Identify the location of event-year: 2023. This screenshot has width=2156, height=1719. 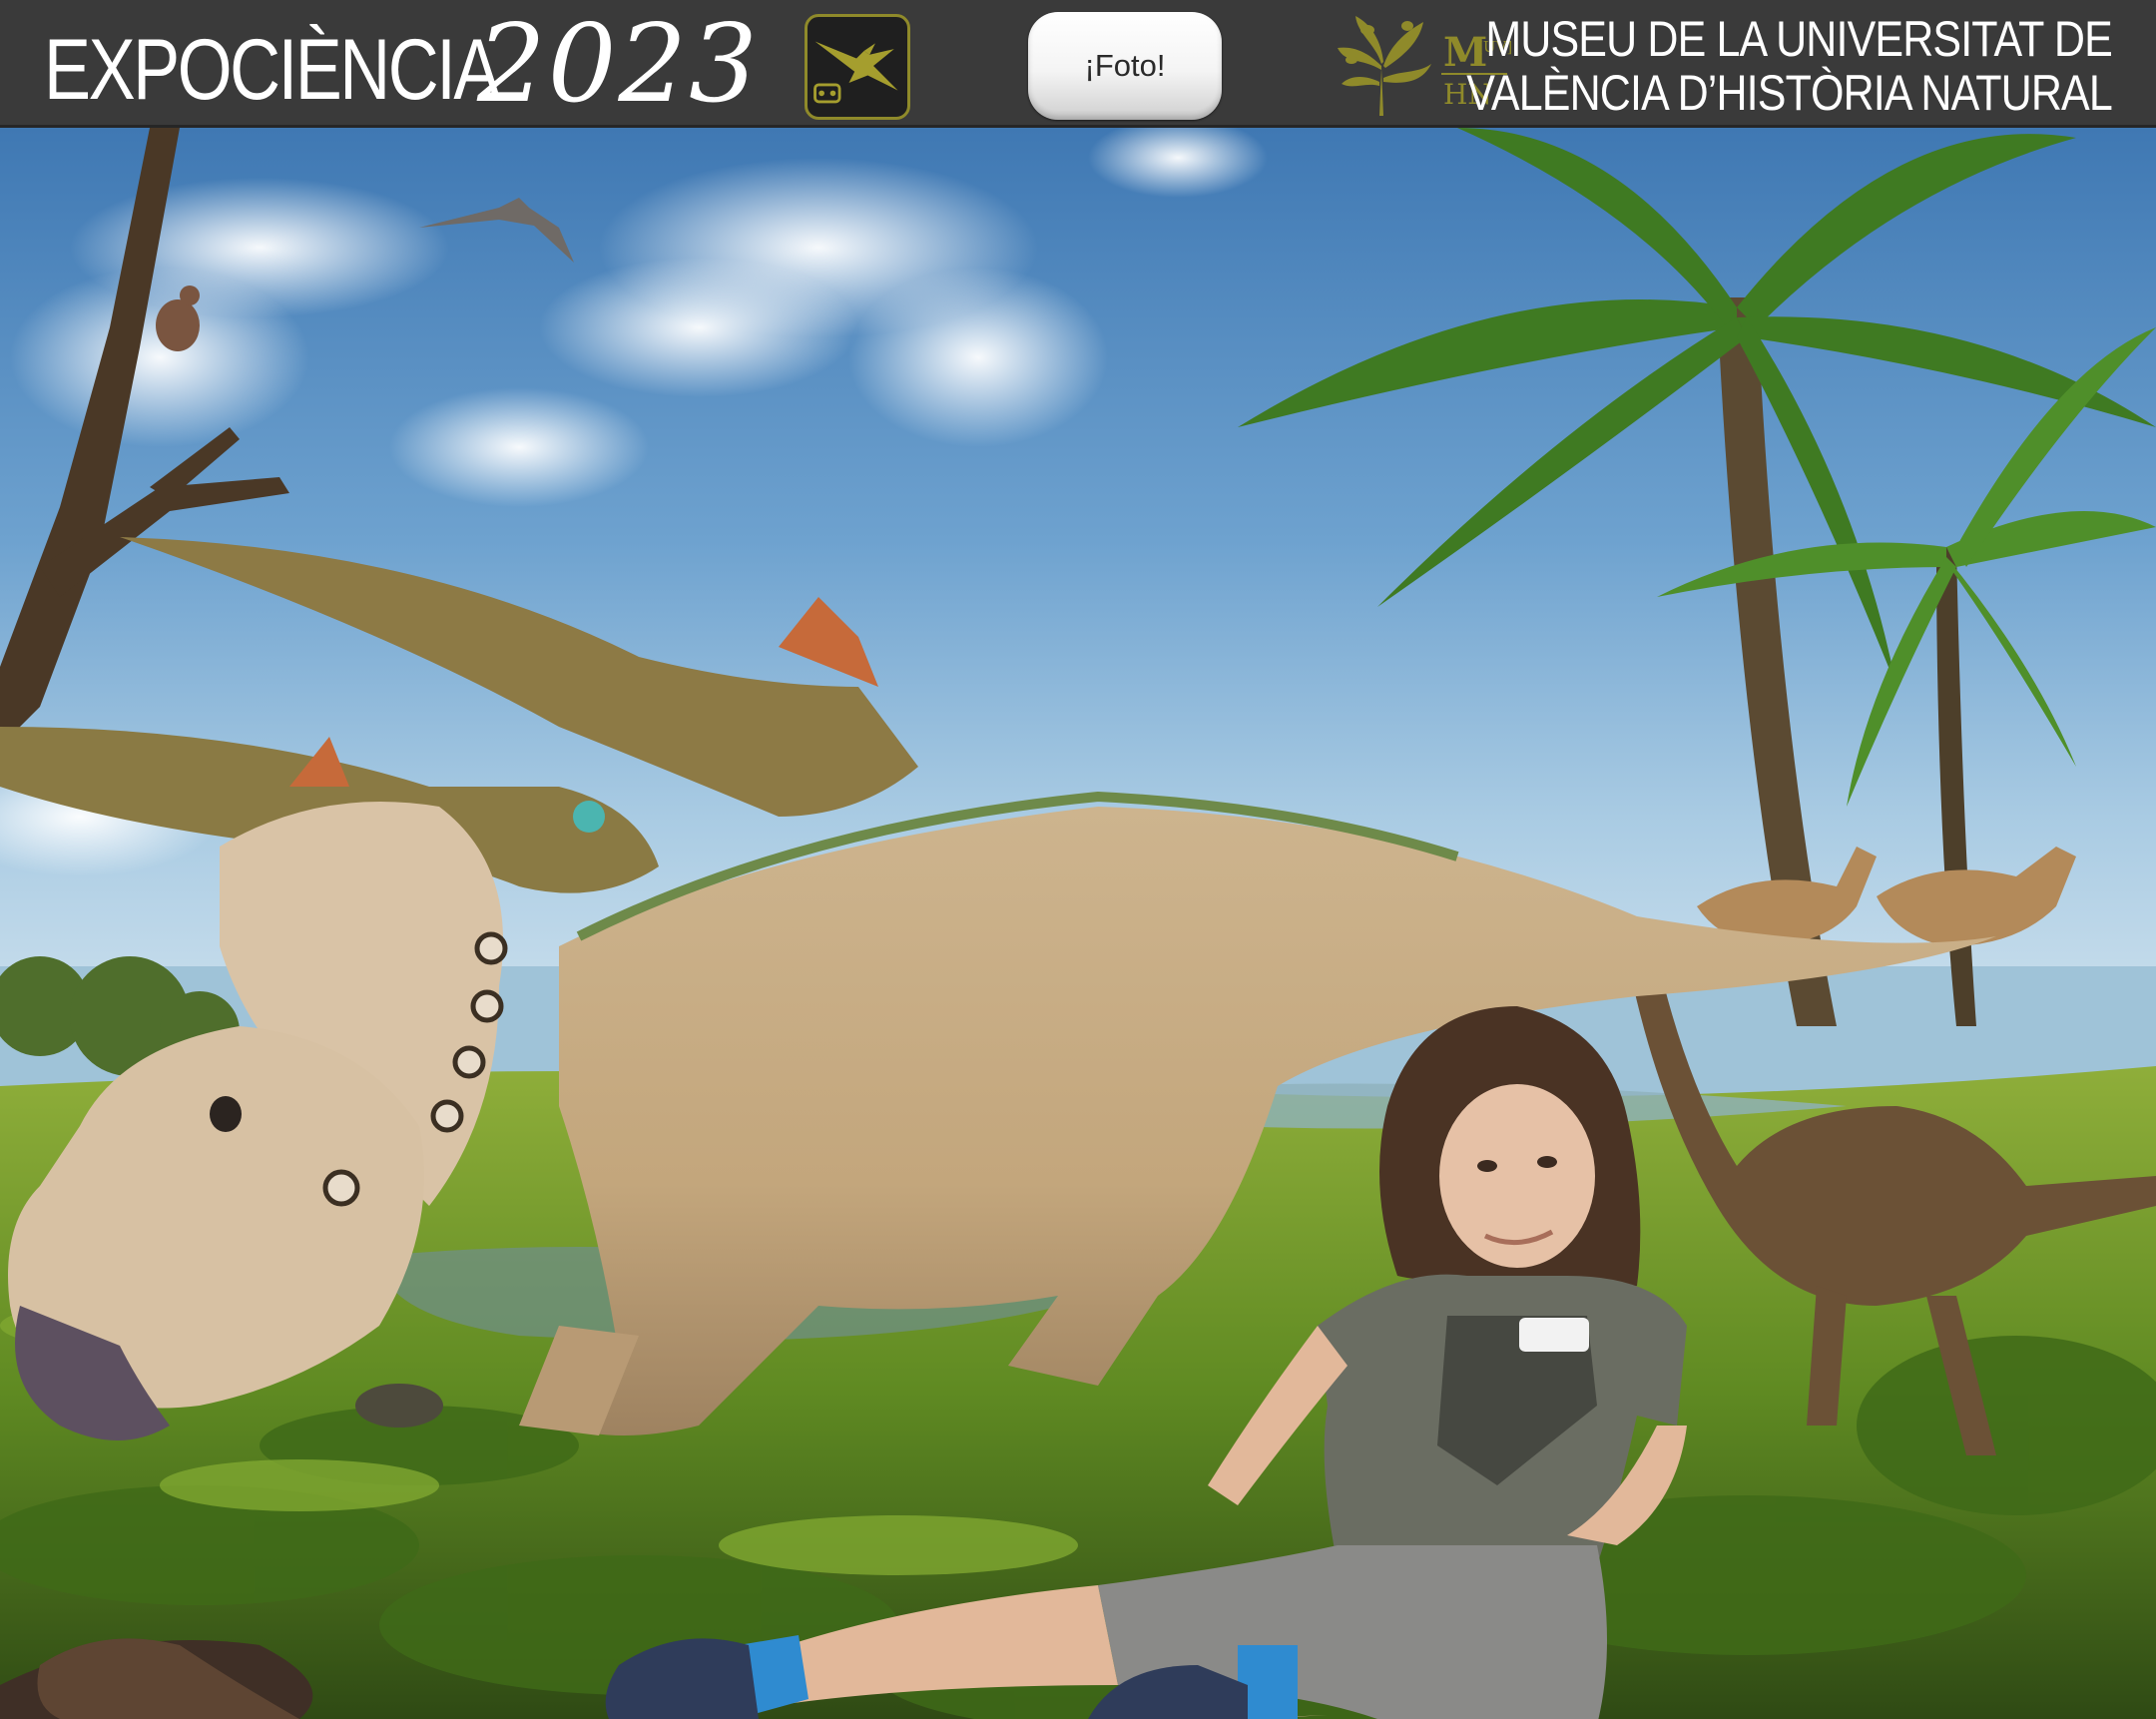
(618, 64).